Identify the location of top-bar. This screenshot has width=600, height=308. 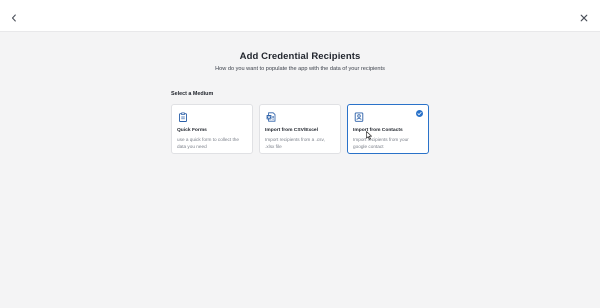
(300, 16).